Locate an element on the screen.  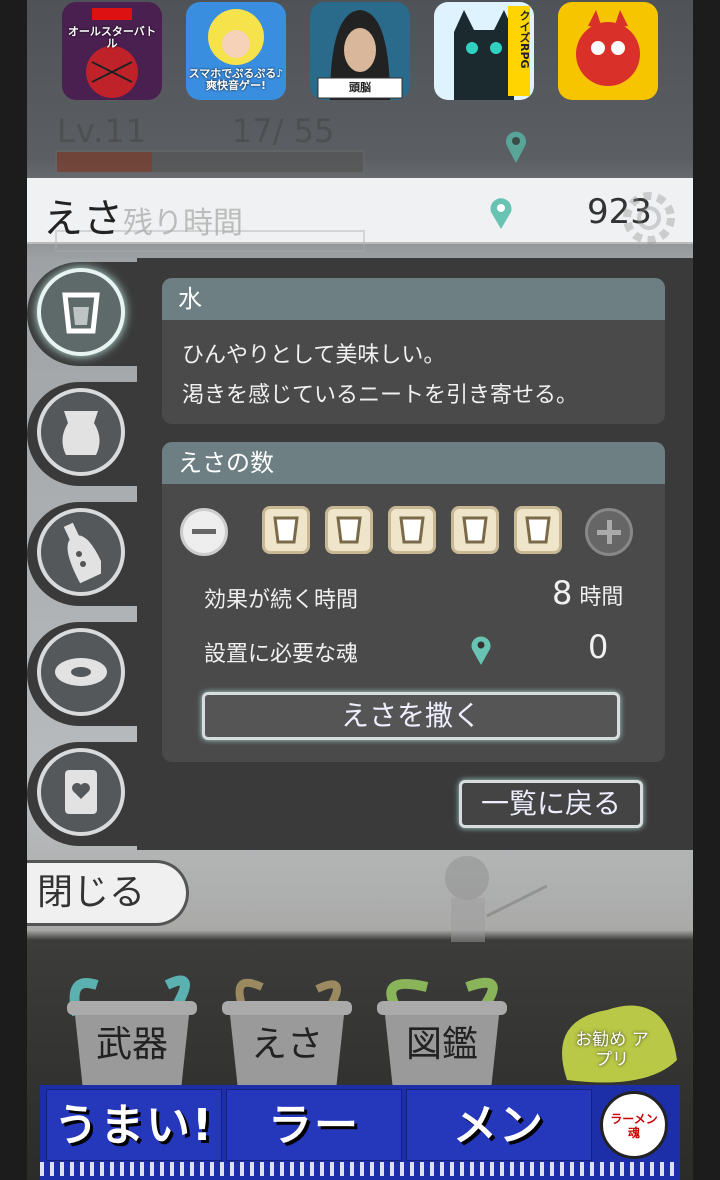
bag-icon is located at coordinates (81, 432).